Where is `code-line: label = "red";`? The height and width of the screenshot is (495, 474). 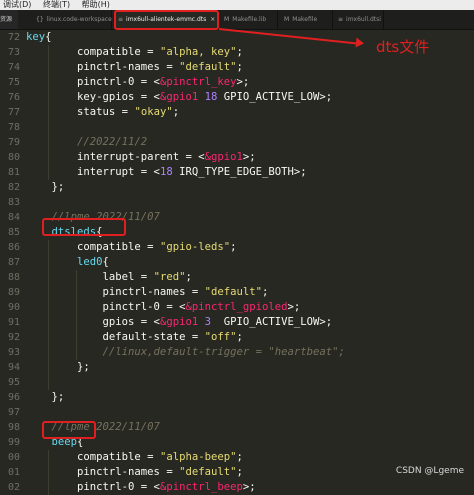 code-line: label = "red"; is located at coordinates (109, 277).